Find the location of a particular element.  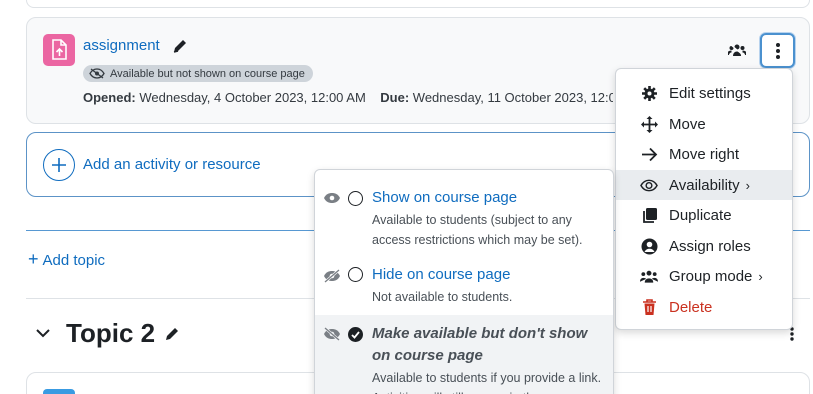

plus-icon: + is located at coordinates (33, 259).